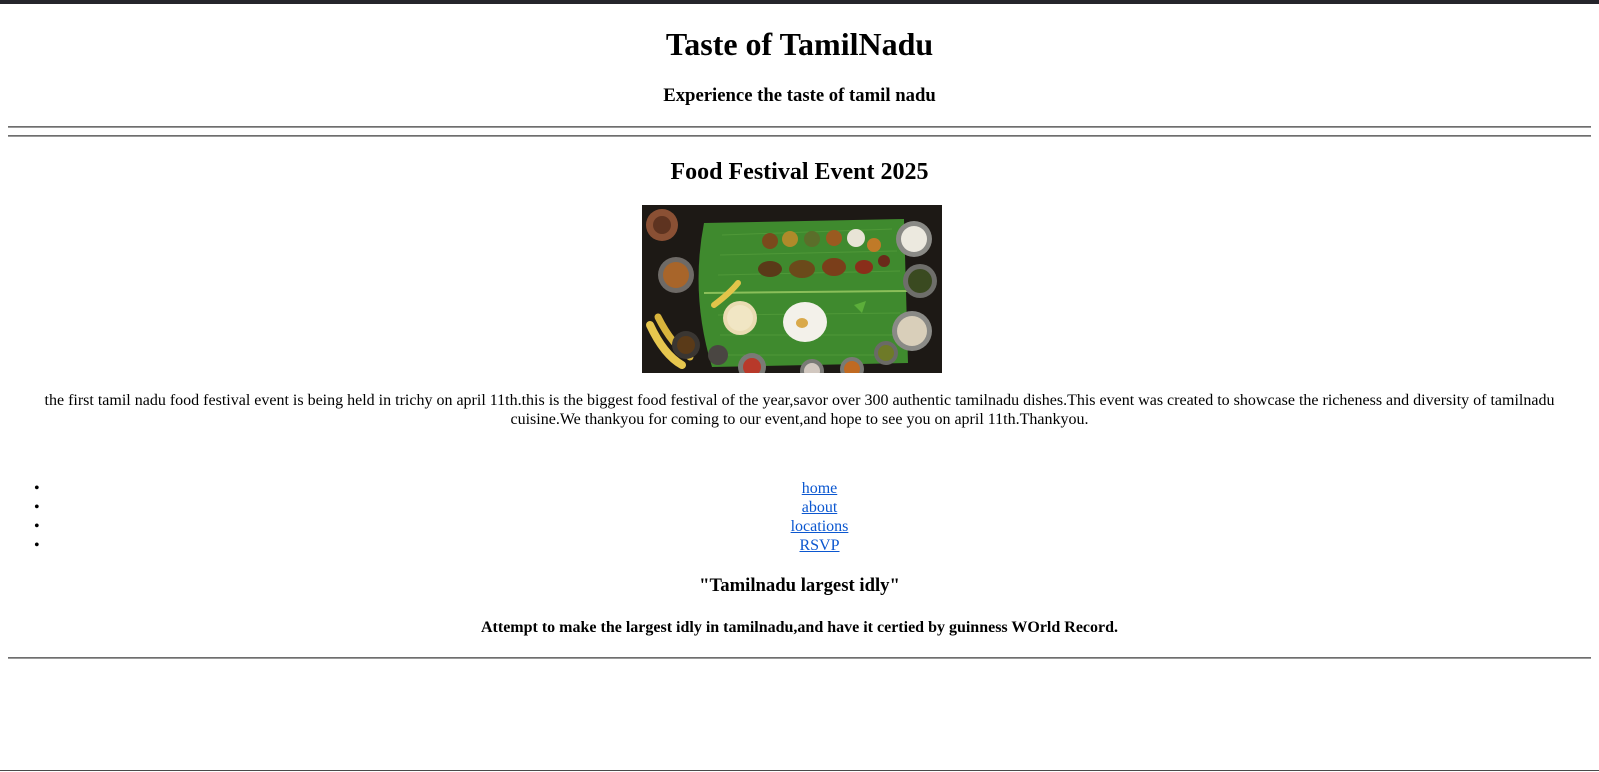 Image resolution: width=1599 pixels, height=772 pixels. What do you see at coordinates (799, 770) in the screenshot?
I see `window-bottom-edge` at bounding box center [799, 770].